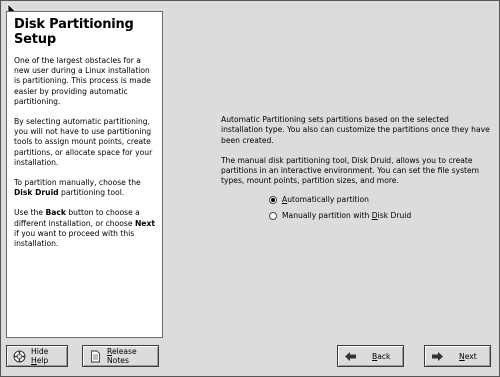 This screenshot has height=377, width=500. I want to click on radio-label: Manually partition with Disk Druid, so click(347, 215).